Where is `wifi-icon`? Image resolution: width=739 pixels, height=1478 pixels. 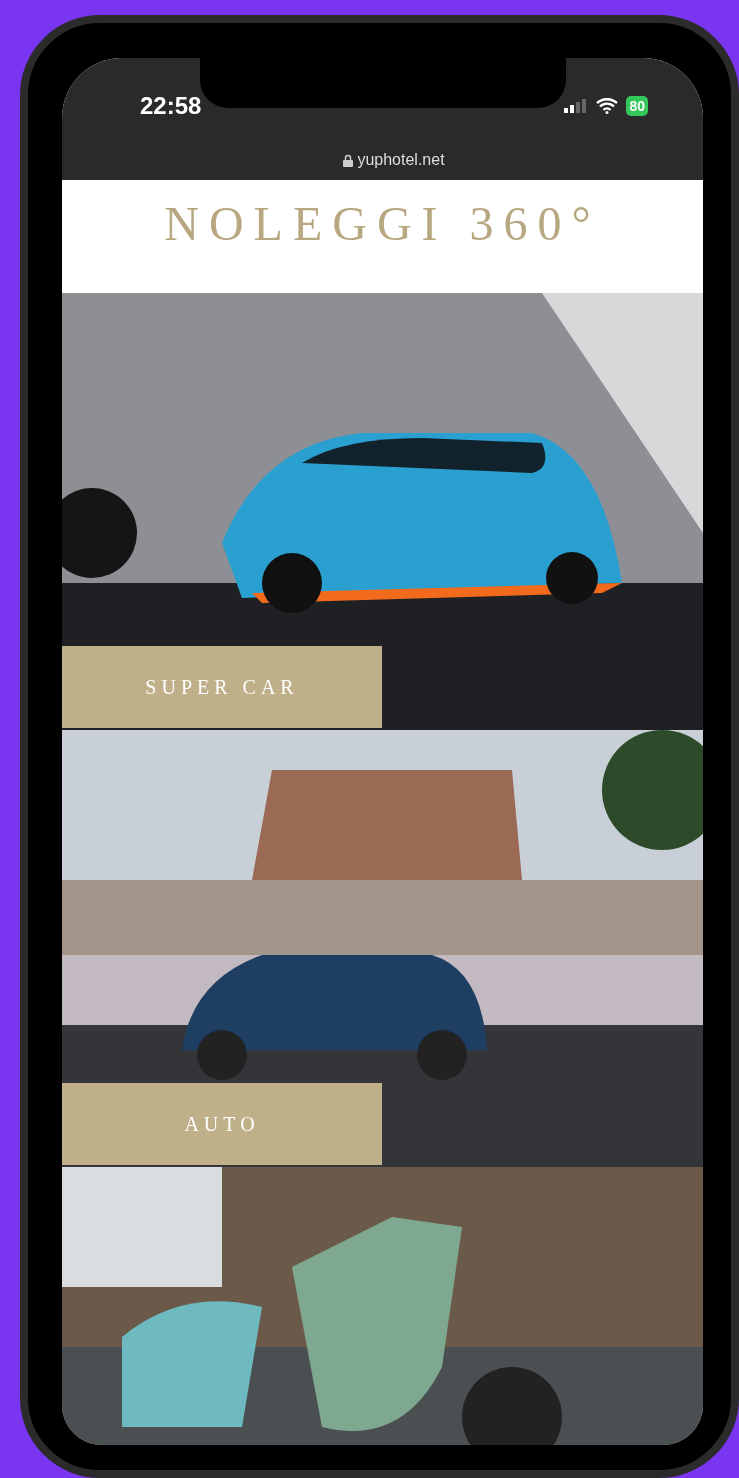 wifi-icon is located at coordinates (607, 106).